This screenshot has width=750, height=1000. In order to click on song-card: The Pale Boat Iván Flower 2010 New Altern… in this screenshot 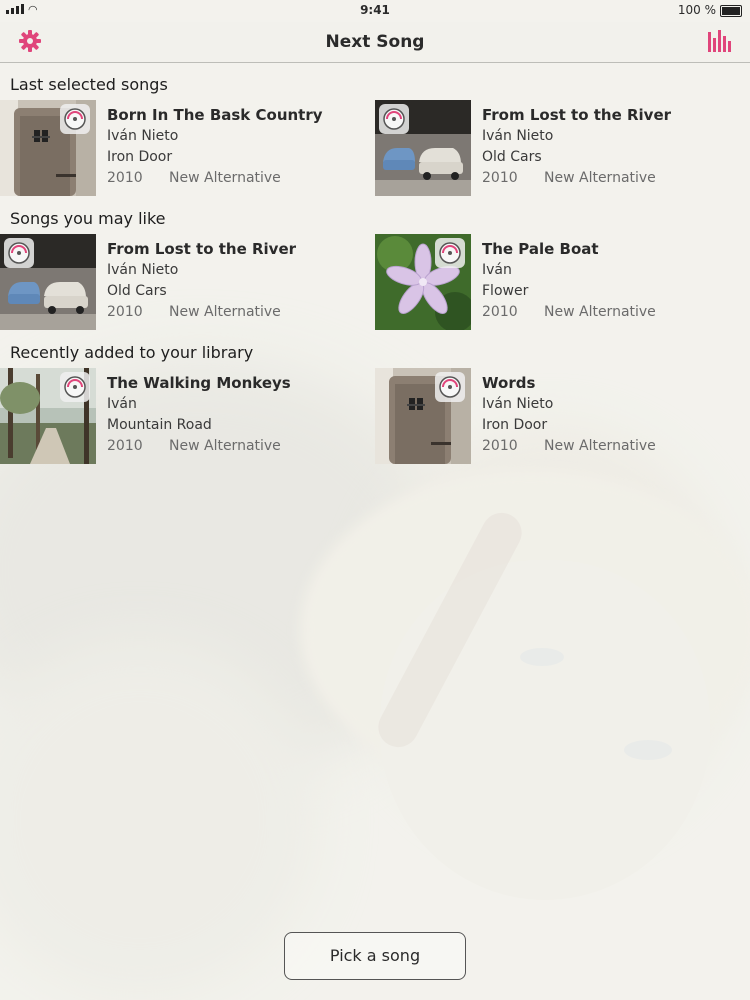, I will do `click(560, 282)`.